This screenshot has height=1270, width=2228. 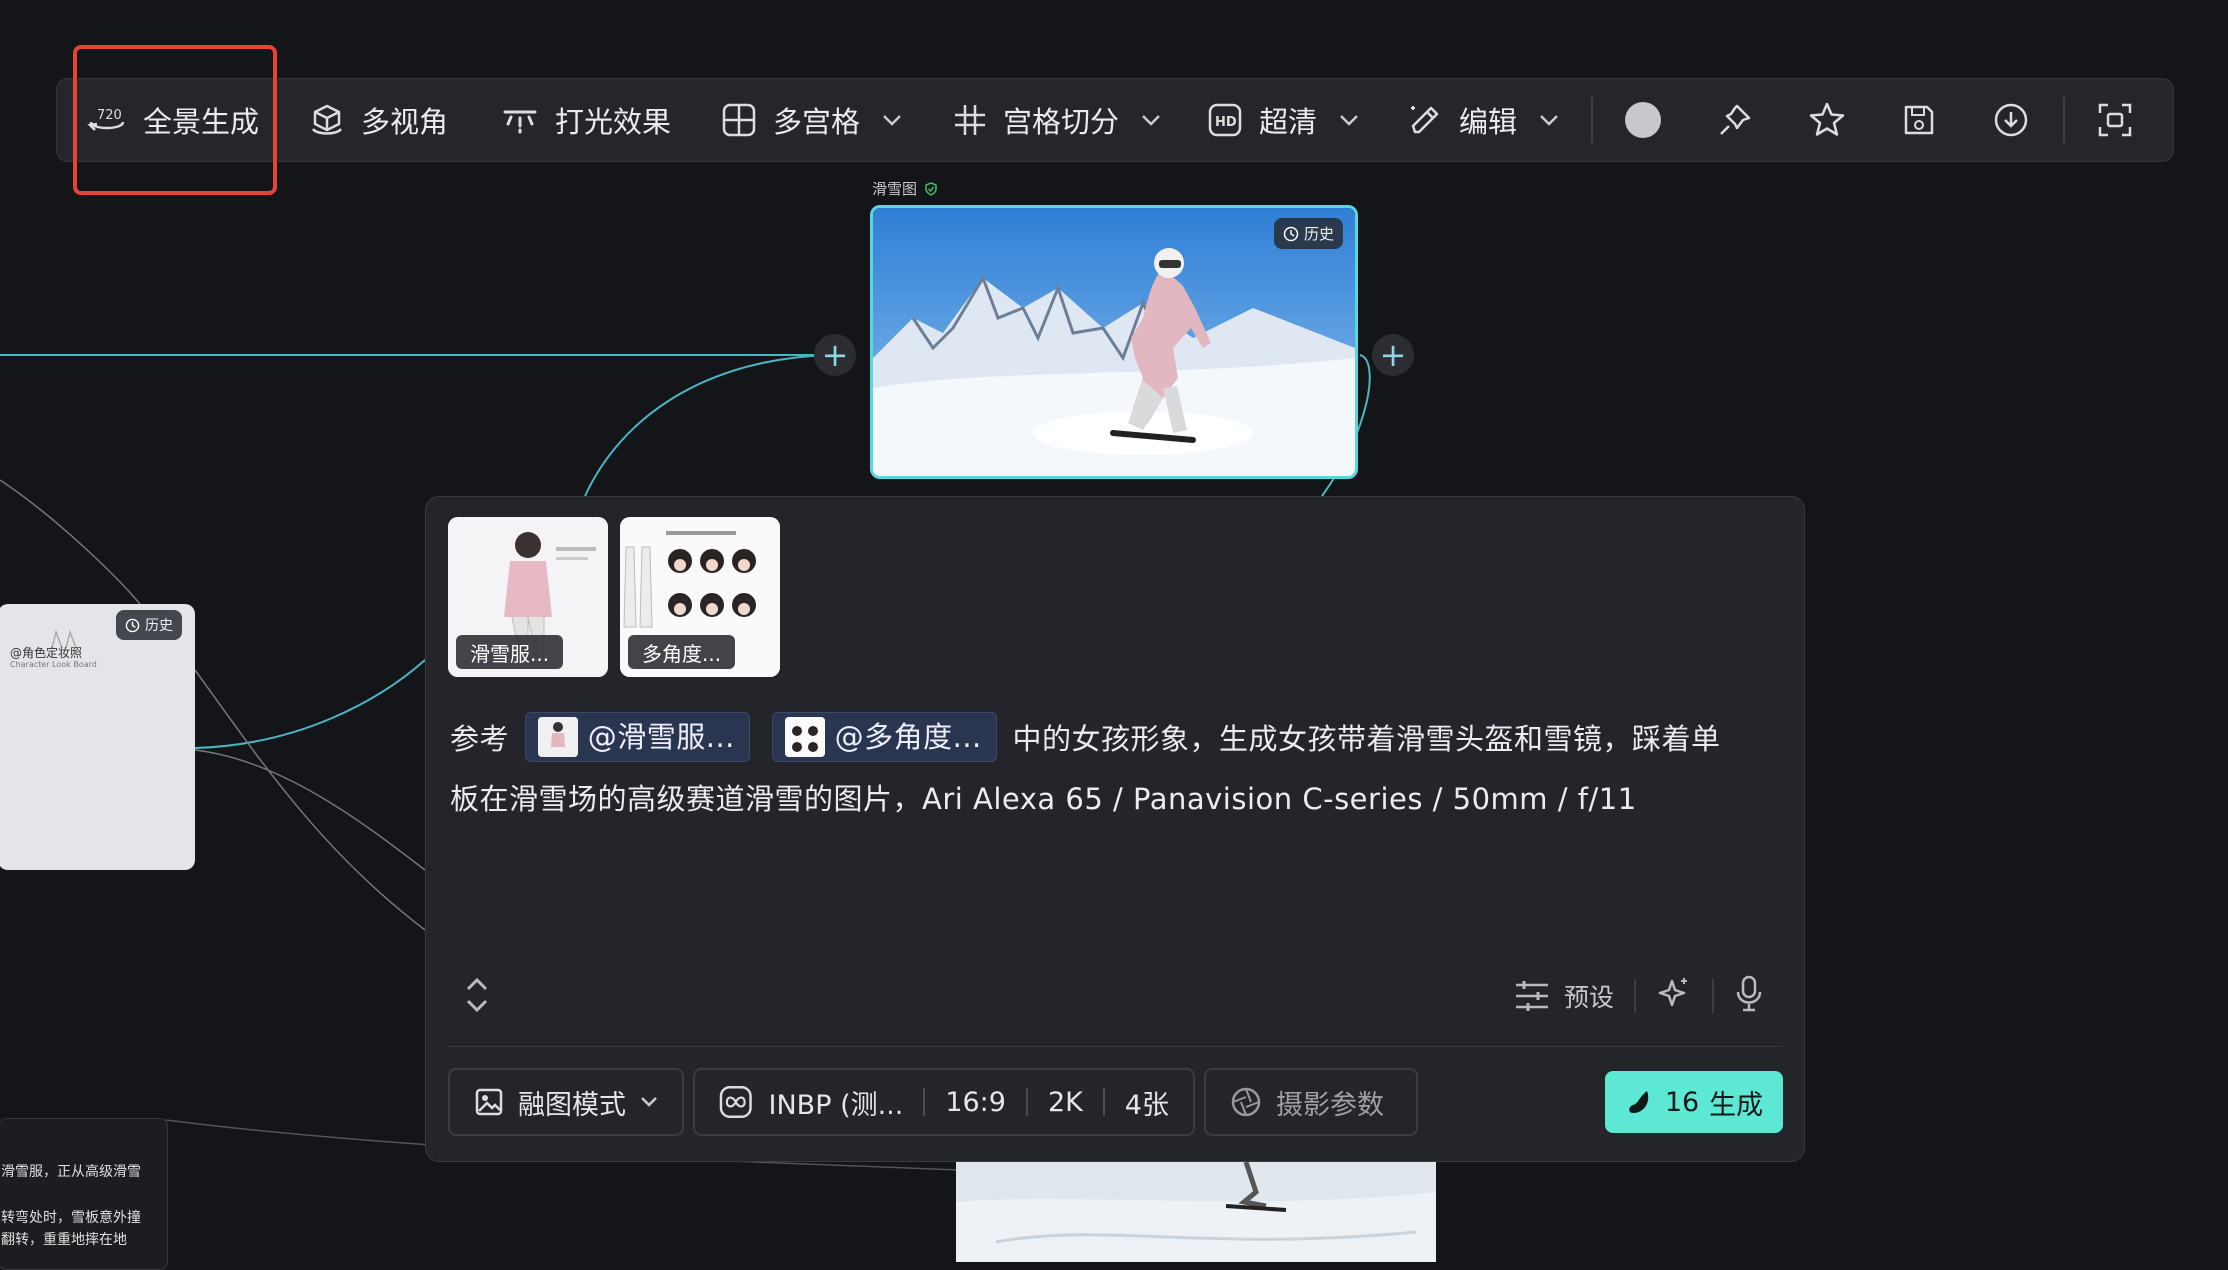 What do you see at coordinates (1115, 1046) in the screenshot?
I see `panel-divider` at bounding box center [1115, 1046].